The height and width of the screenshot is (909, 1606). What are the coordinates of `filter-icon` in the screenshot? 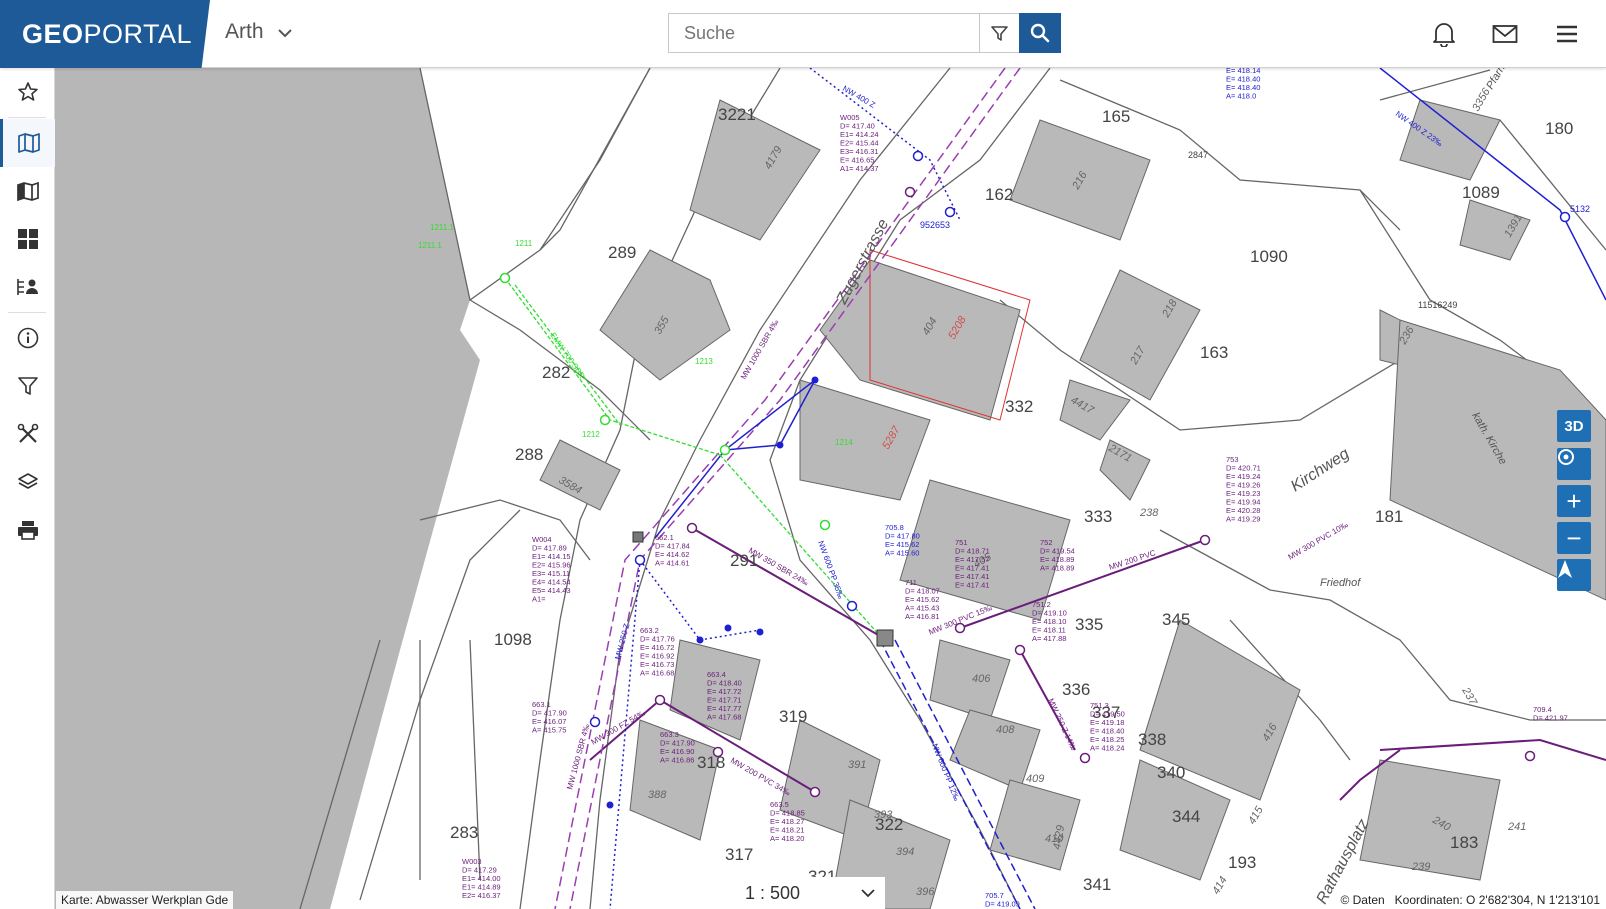 It's located at (999, 33).